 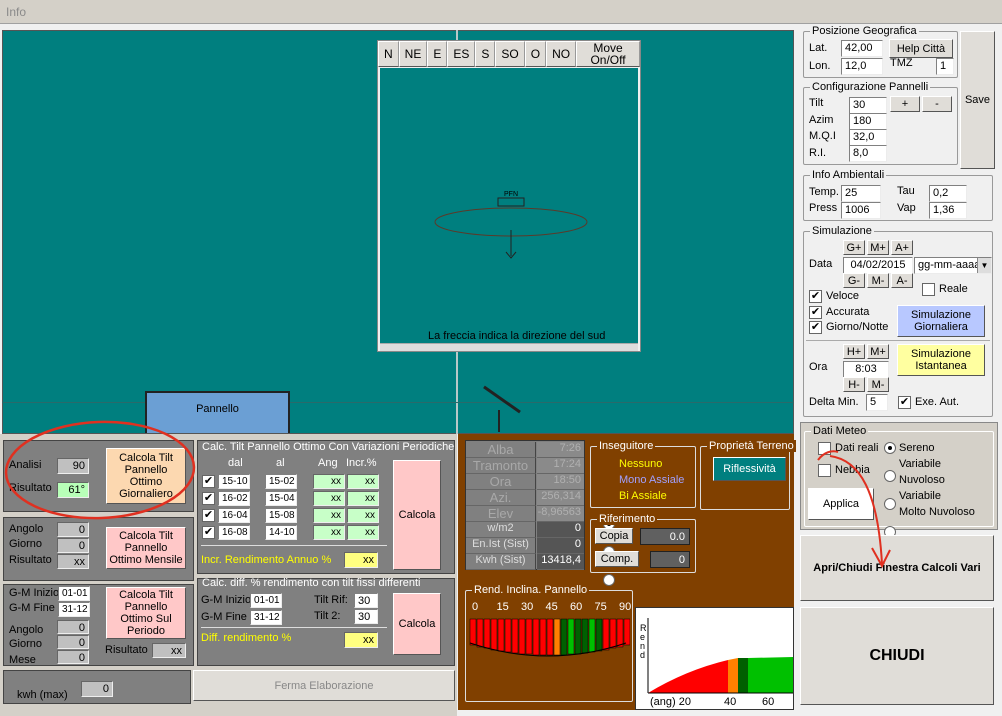 What do you see at coordinates (281, 498) in the screenshot?
I see `period-al-field: 15-04` at bounding box center [281, 498].